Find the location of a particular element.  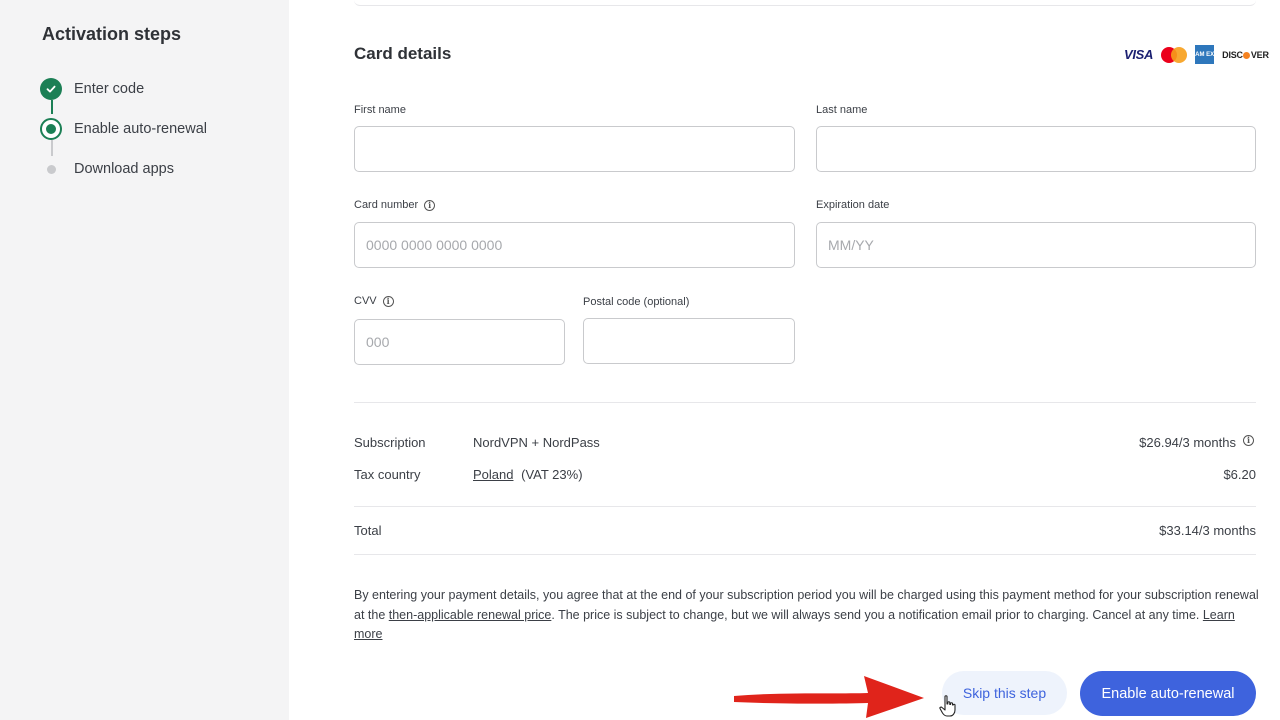

cvv-input is located at coordinates (459, 342).